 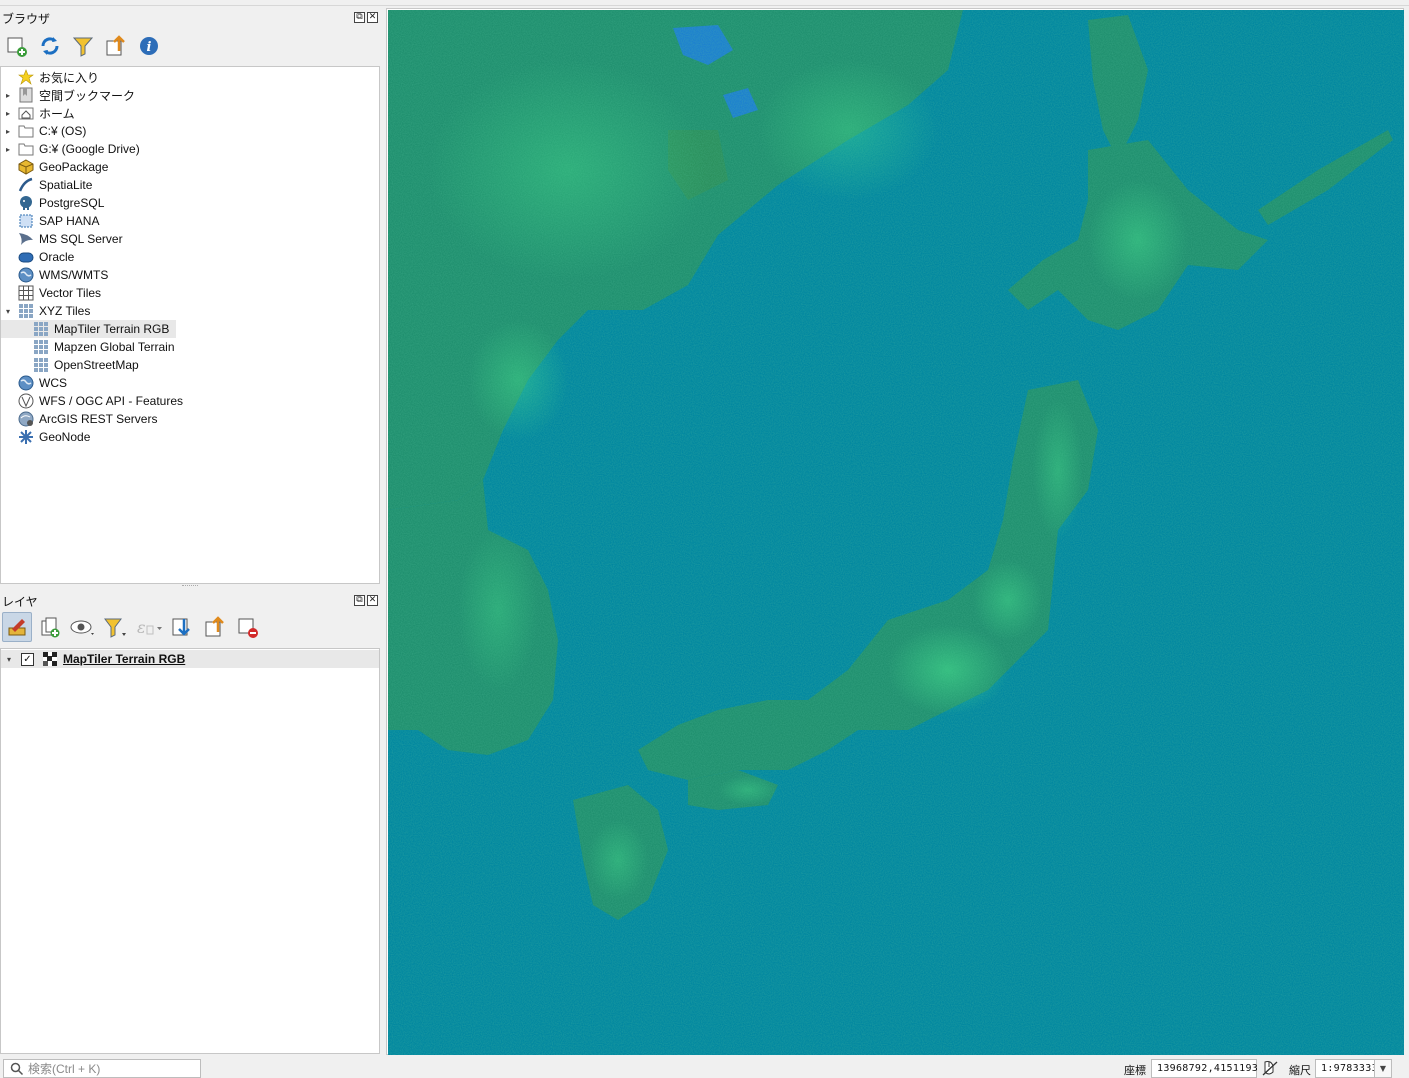 What do you see at coordinates (1204, 1068) in the screenshot?
I see `coordinate-field: 13968792,4151193` at bounding box center [1204, 1068].